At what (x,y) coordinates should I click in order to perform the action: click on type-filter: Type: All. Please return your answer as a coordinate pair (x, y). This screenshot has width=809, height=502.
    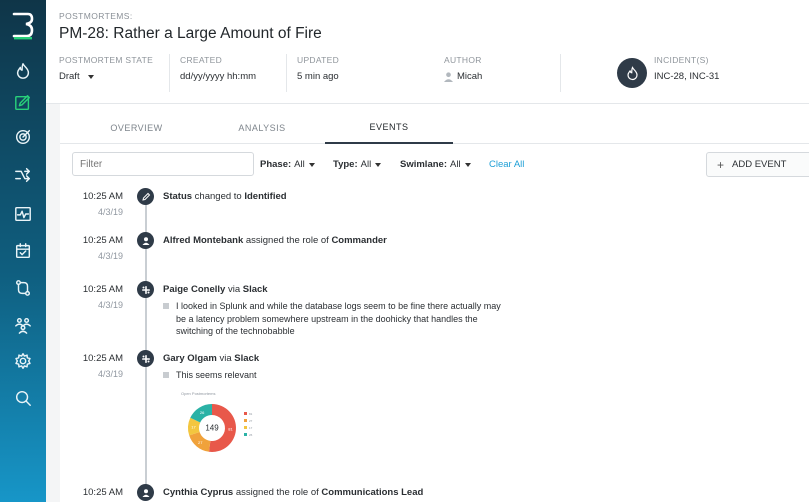
    Looking at the image, I should click on (357, 164).